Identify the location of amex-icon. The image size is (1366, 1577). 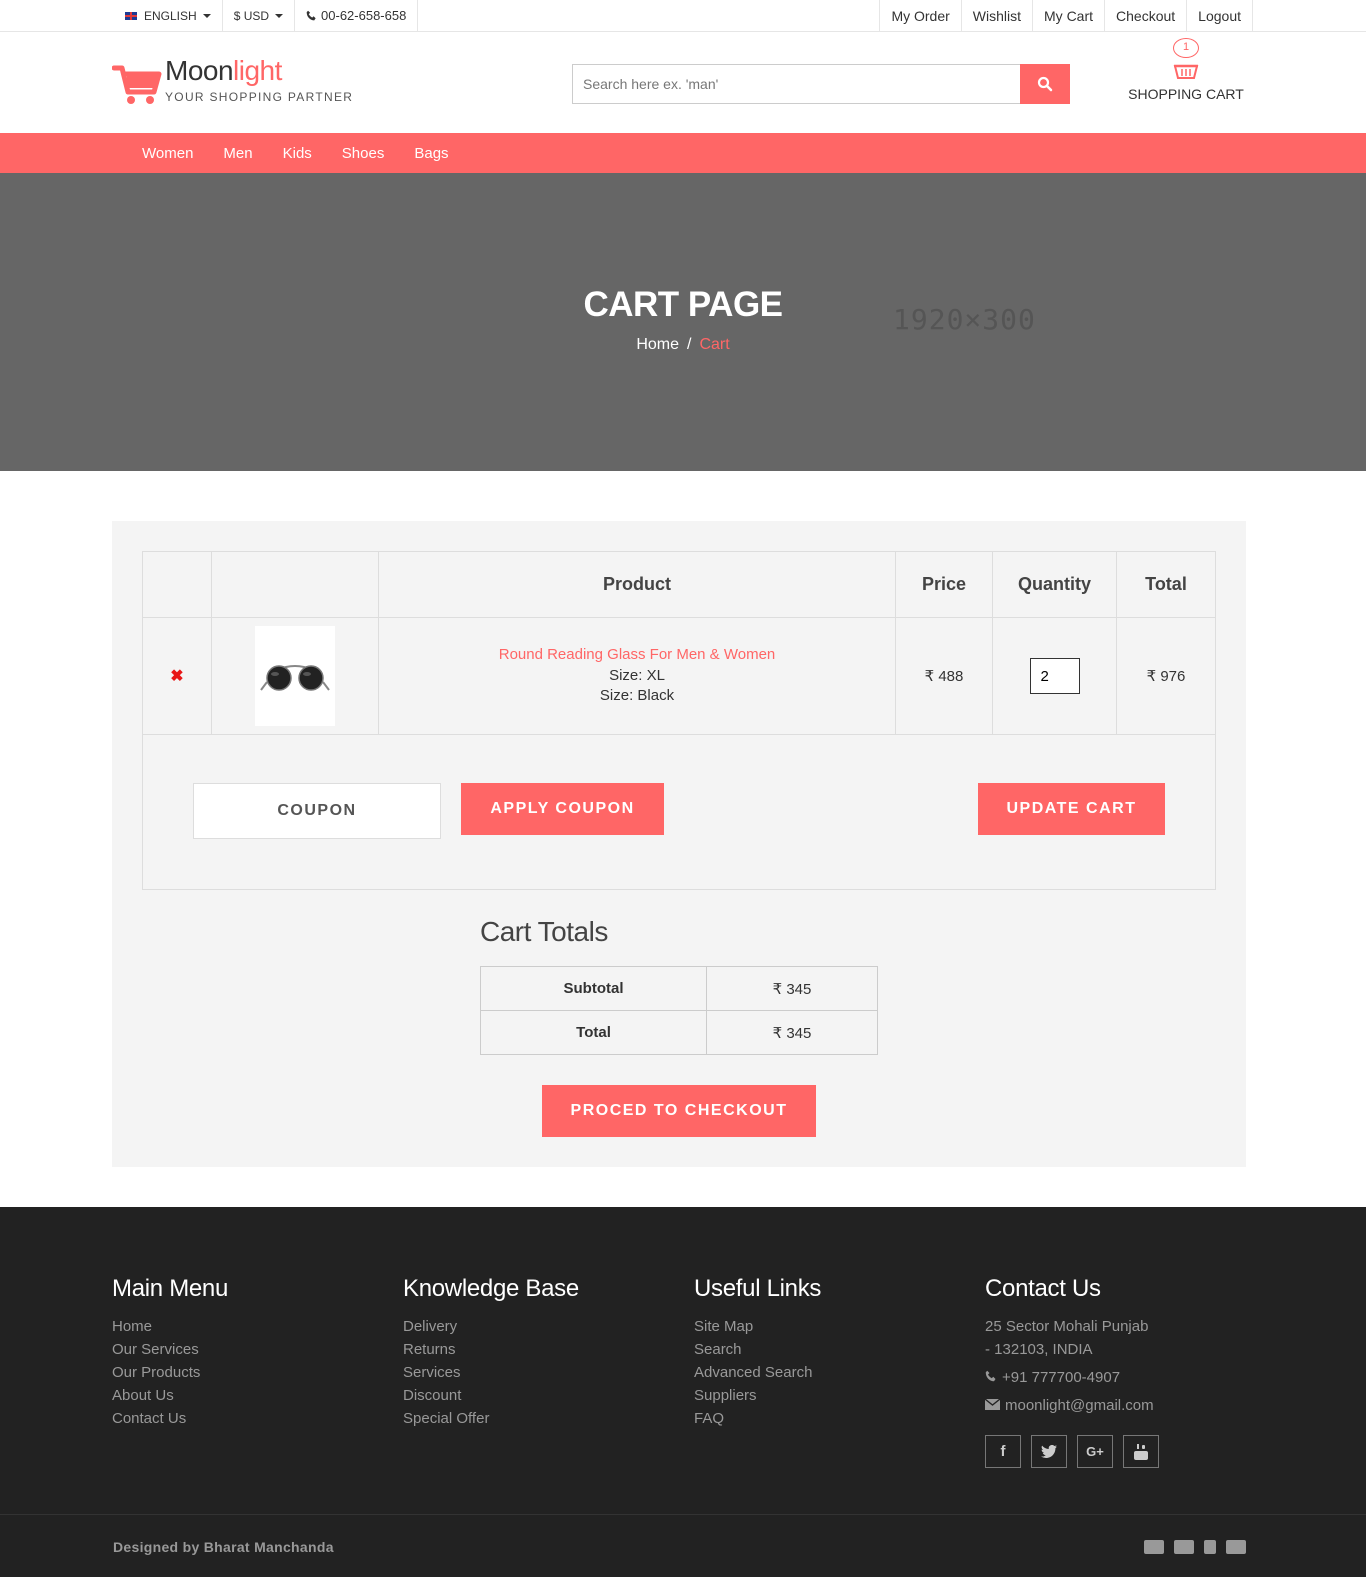
(1236, 1547).